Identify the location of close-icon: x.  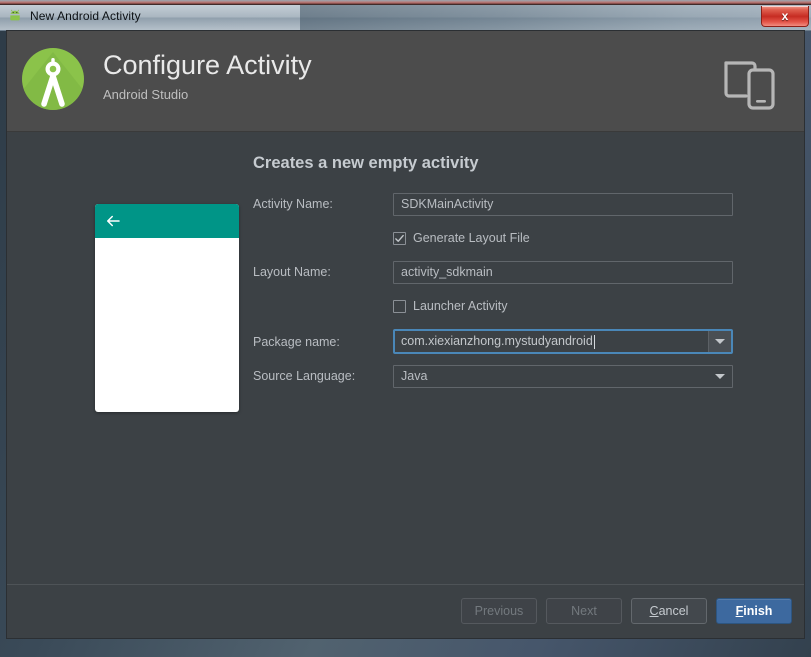
(785, 16).